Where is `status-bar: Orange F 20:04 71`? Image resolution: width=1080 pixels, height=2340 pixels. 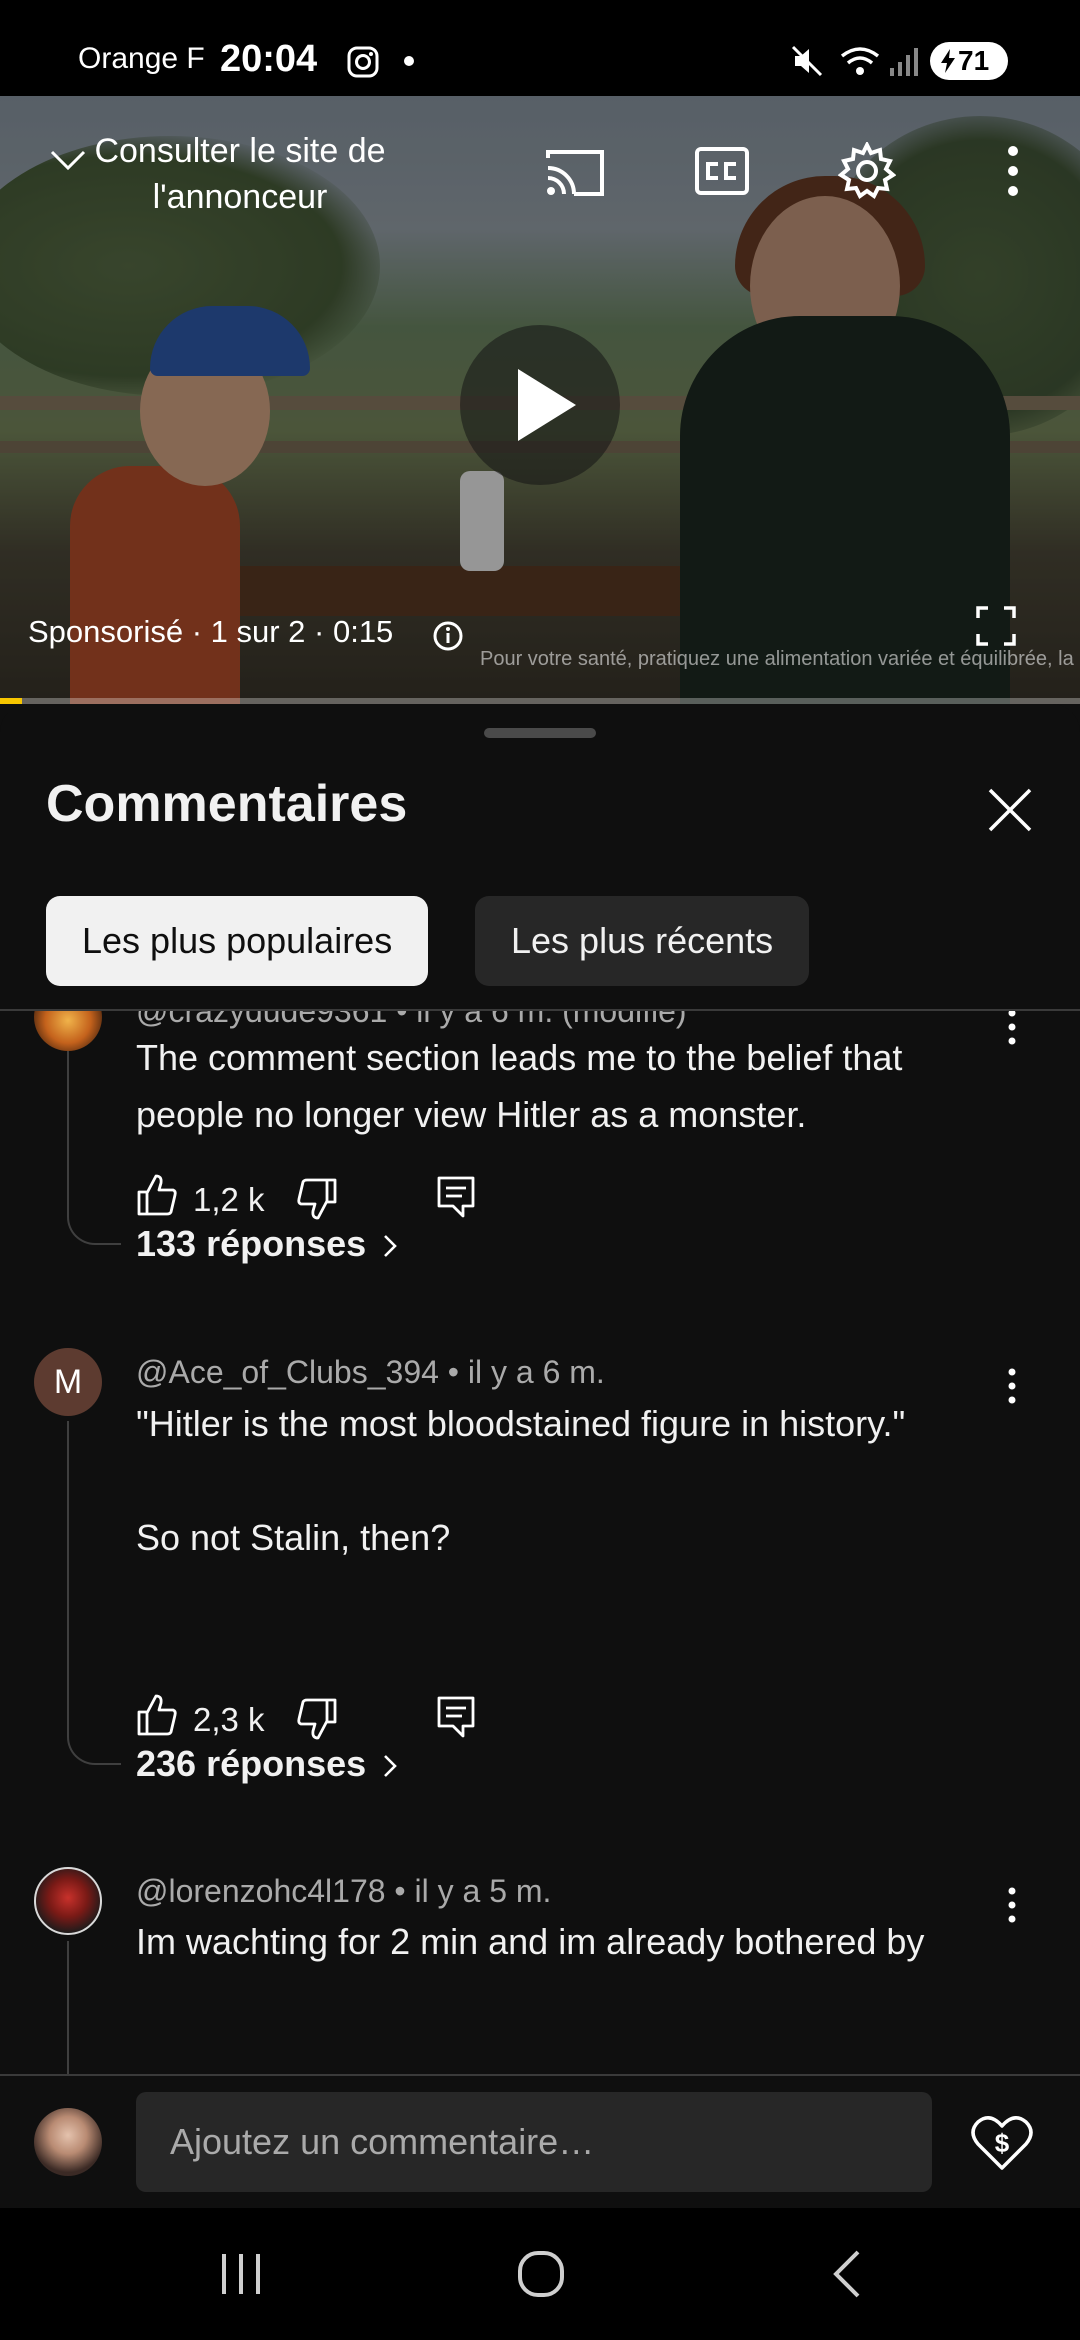
status-bar: Orange F 20:04 71 is located at coordinates (540, 48).